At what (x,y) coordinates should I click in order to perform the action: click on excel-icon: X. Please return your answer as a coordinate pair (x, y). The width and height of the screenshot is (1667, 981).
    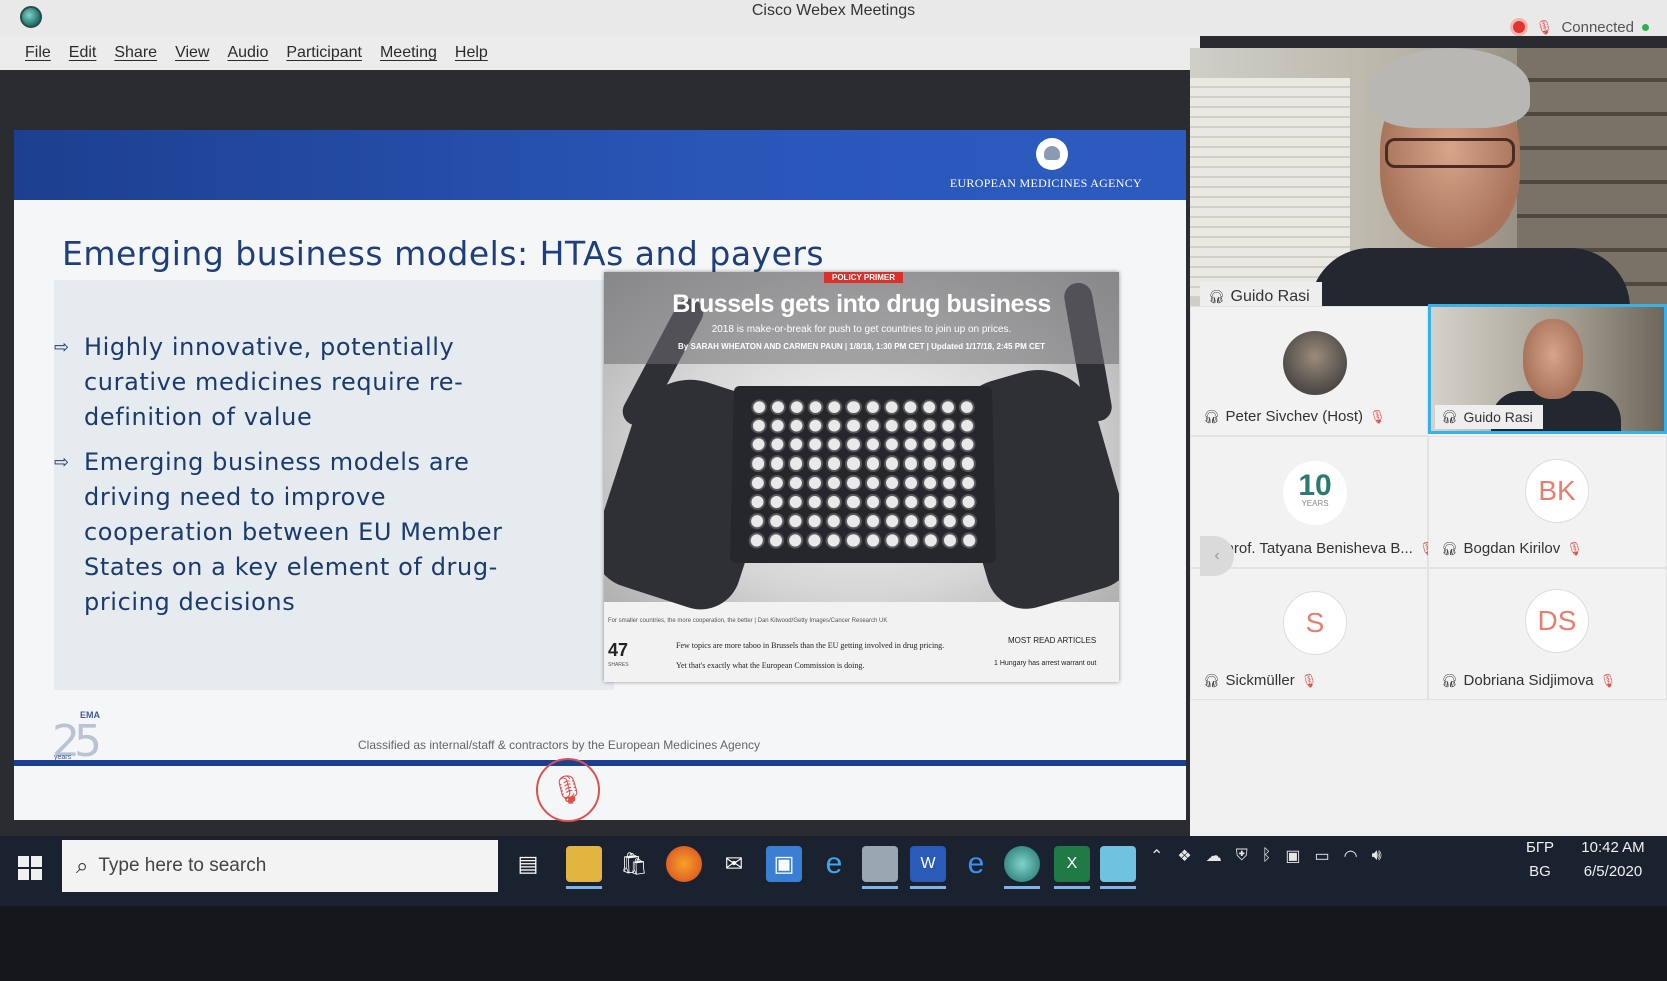
    Looking at the image, I should click on (1072, 864).